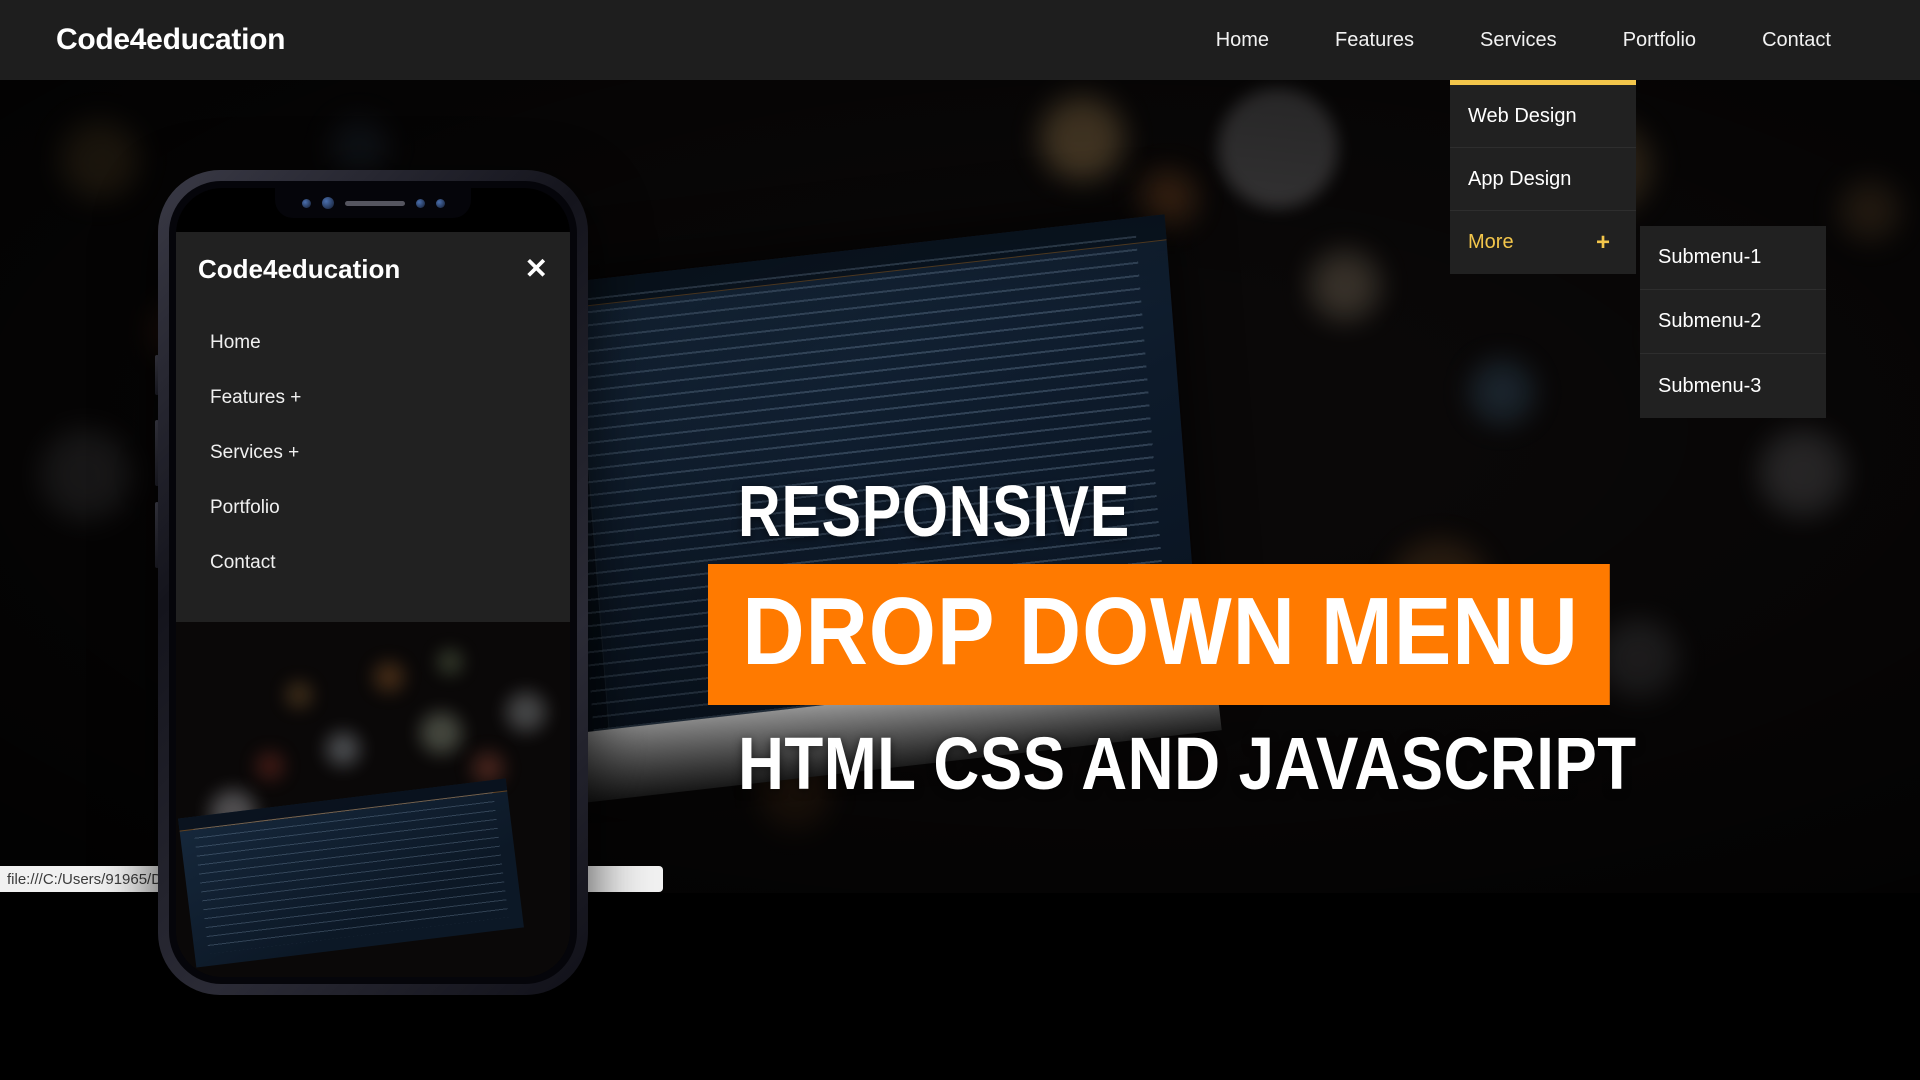 This screenshot has height=1080, width=1920. I want to click on close-icon: ✕, so click(536, 269).